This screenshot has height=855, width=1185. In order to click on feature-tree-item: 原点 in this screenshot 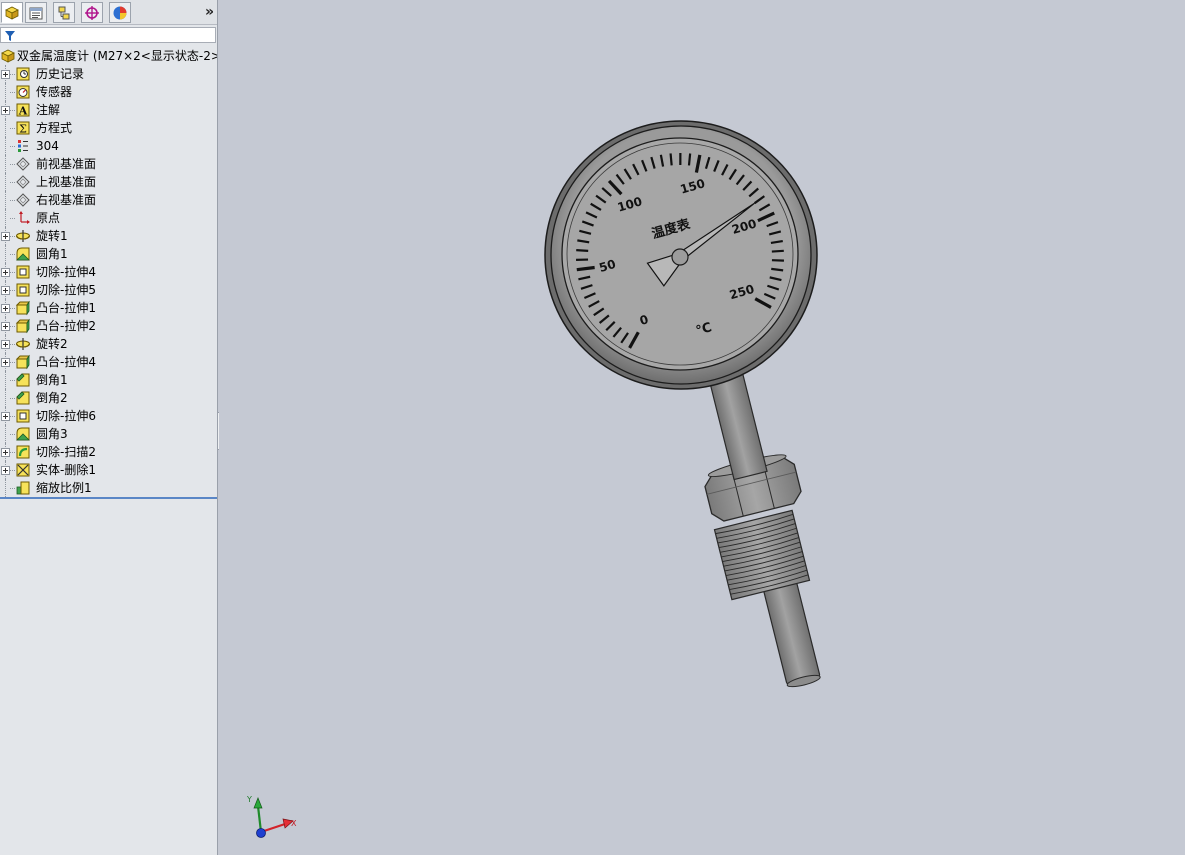, I will do `click(108, 218)`.